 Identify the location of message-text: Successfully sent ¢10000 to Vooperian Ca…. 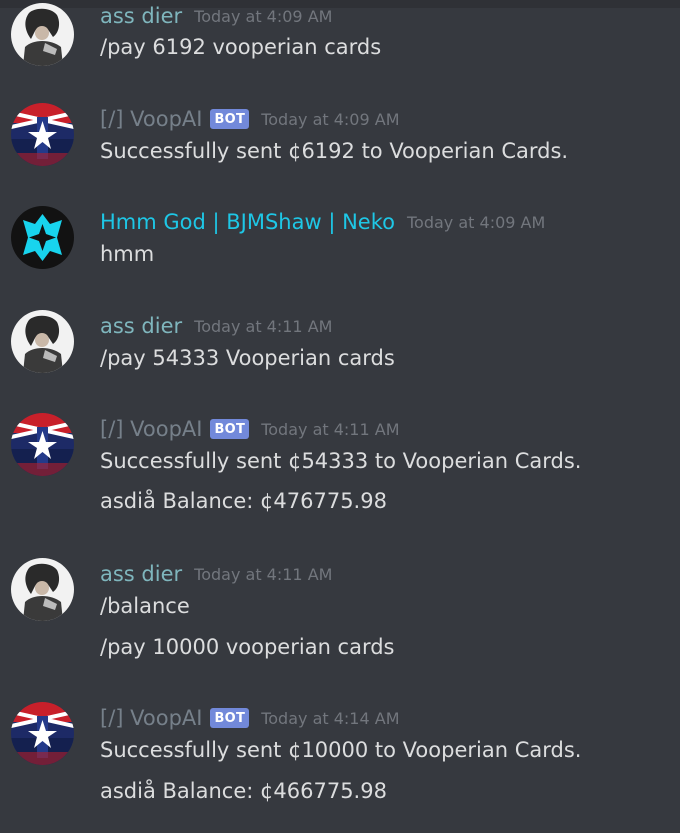
(341, 750).